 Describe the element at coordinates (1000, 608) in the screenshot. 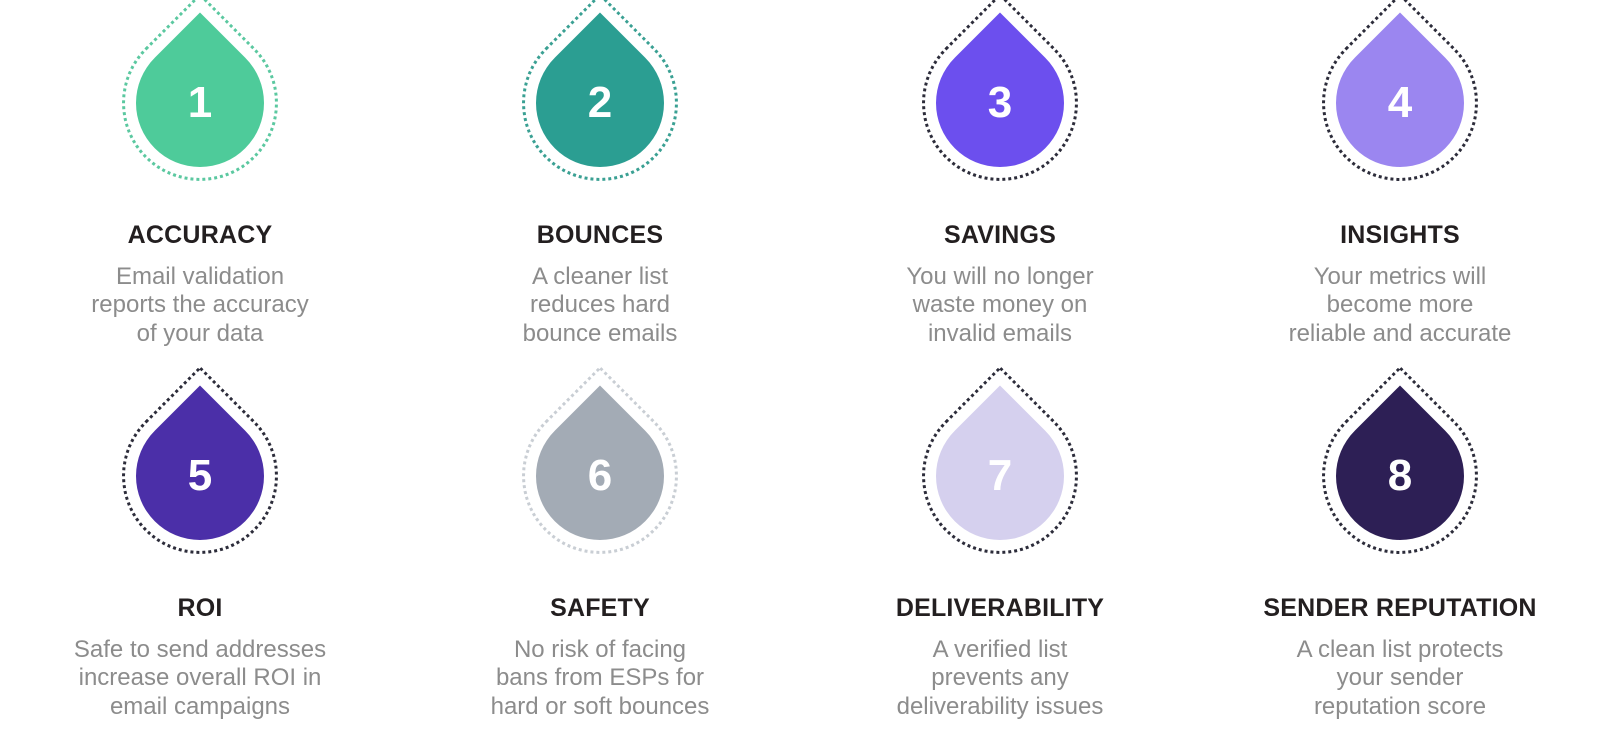

I see `benefit-title: DELIVERABILITY` at that location.